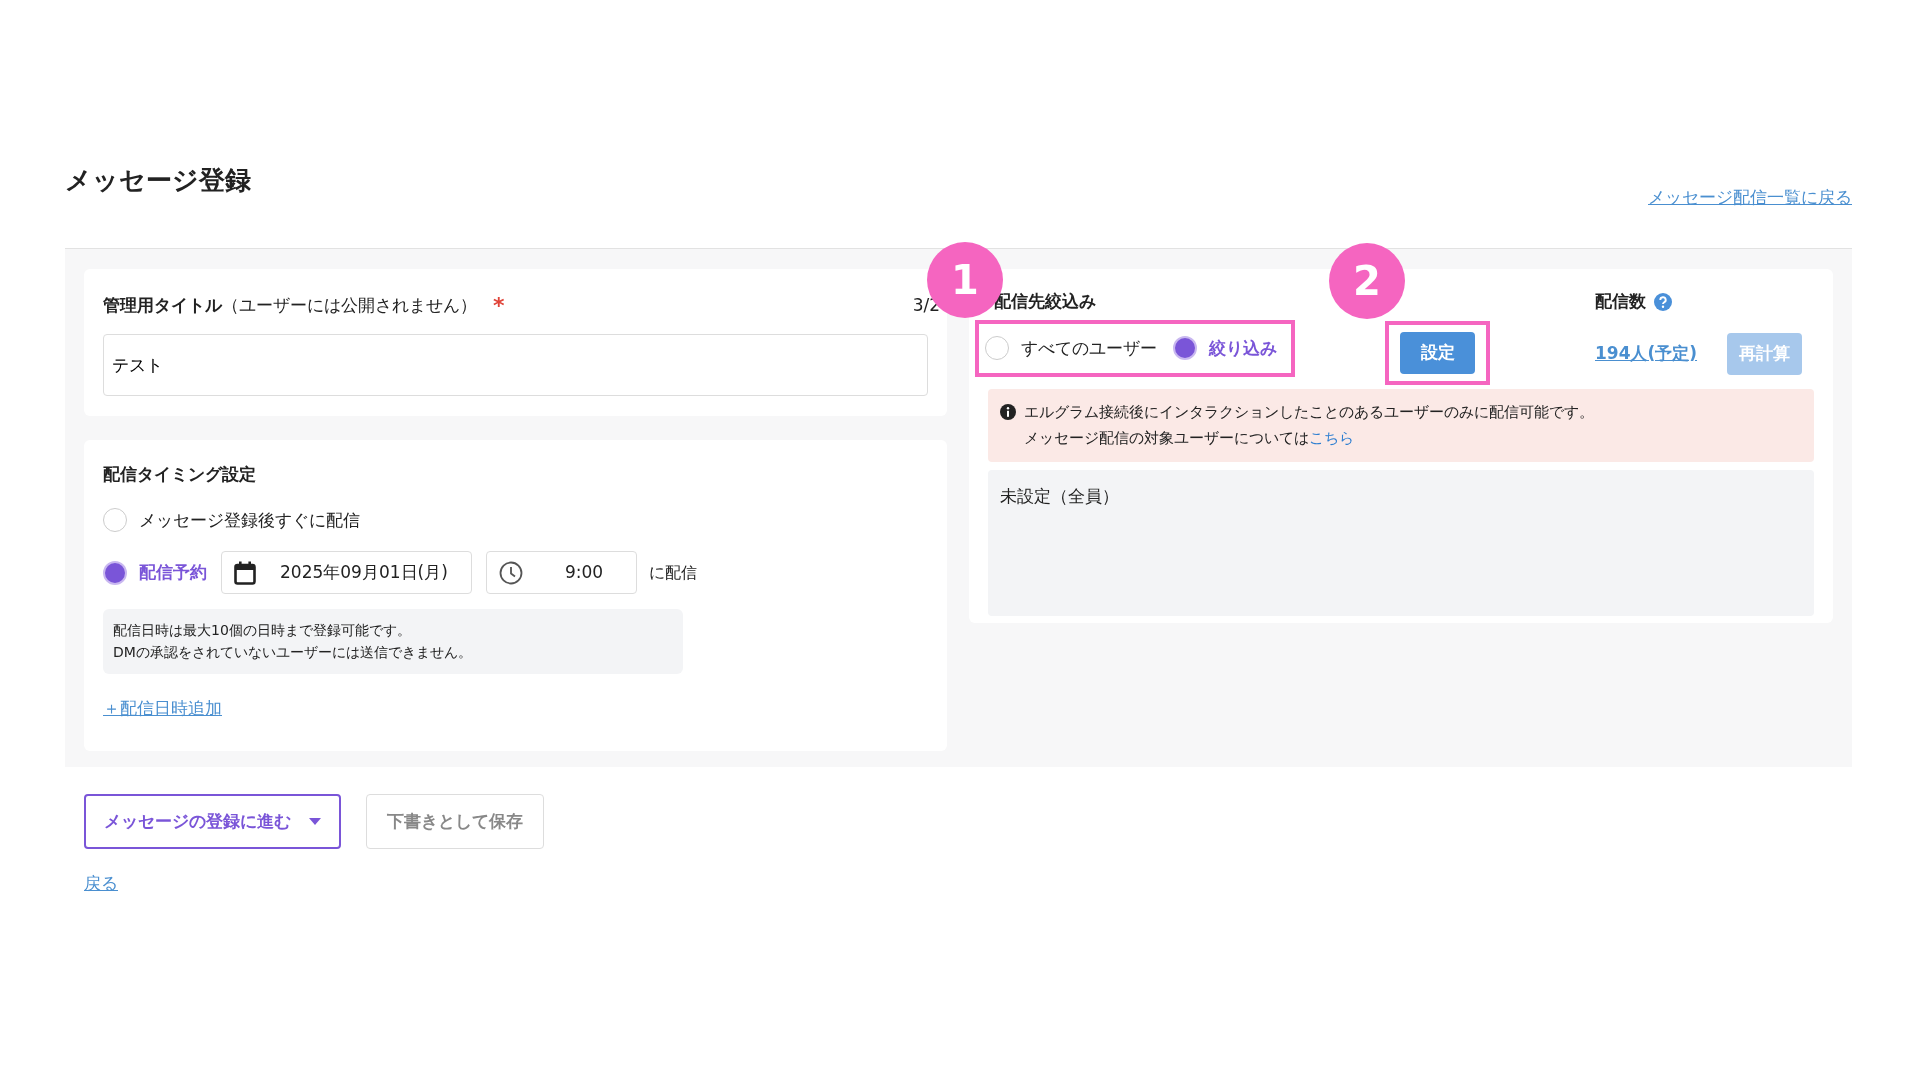  Describe the element at coordinates (1089, 348) in the screenshot. I see `option-label: すべてのユーザー` at that location.